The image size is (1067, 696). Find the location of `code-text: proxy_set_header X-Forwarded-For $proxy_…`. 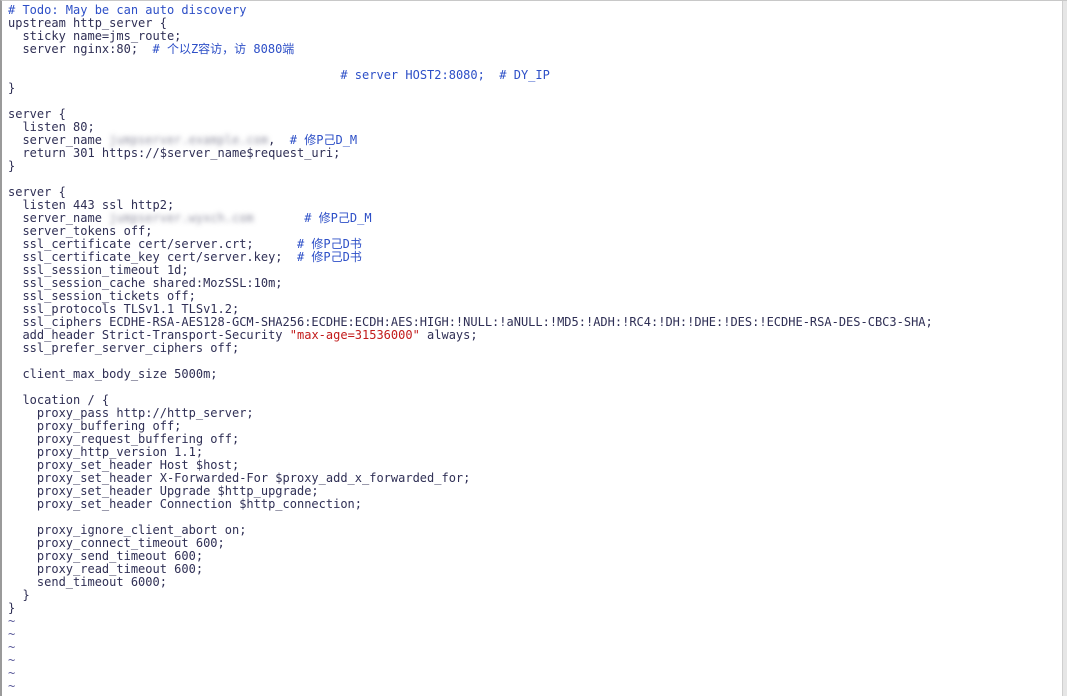

code-text: proxy_set_header X-Forwarded-For $proxy_… is located at coordinates (239, 478).